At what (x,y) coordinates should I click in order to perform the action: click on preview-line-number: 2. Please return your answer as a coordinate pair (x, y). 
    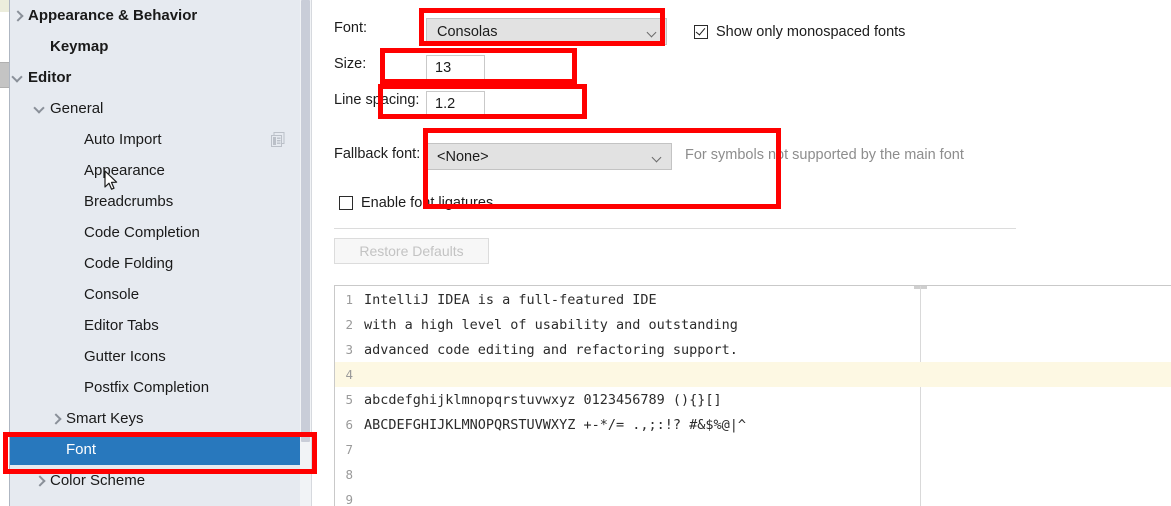
    Looking at the image, I should click on (349, 324).